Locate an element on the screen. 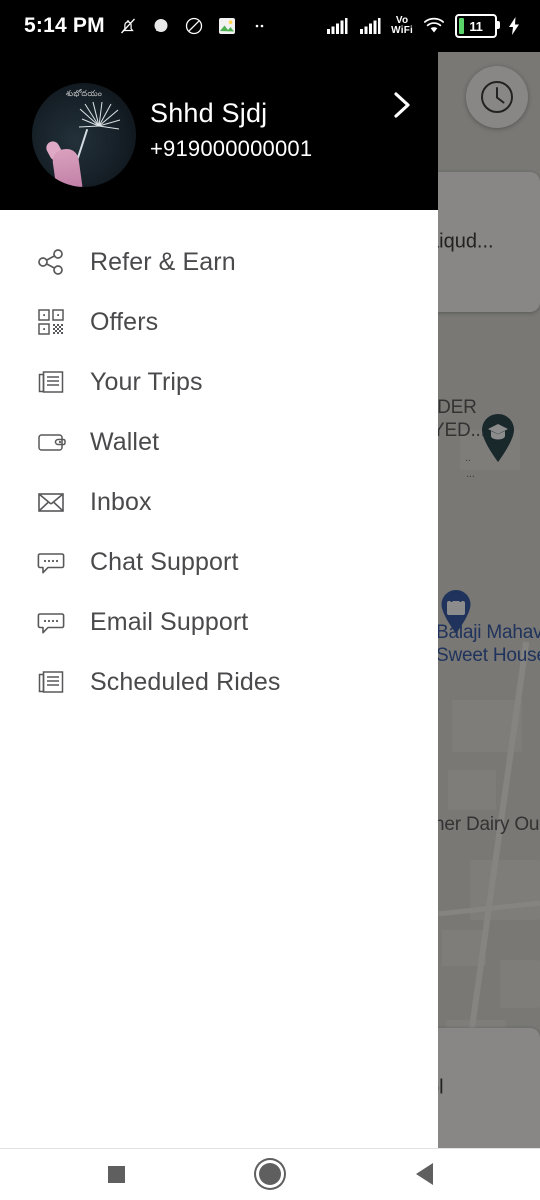 The image size is (540, 1200). more-dots-icon is located at coordinates (260, 26).